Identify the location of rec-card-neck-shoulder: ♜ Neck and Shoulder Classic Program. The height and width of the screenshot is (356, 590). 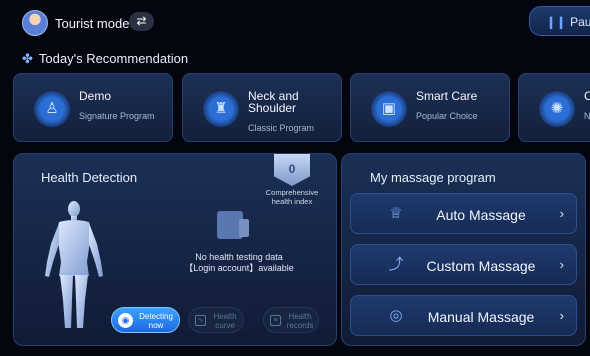
(262, 107).